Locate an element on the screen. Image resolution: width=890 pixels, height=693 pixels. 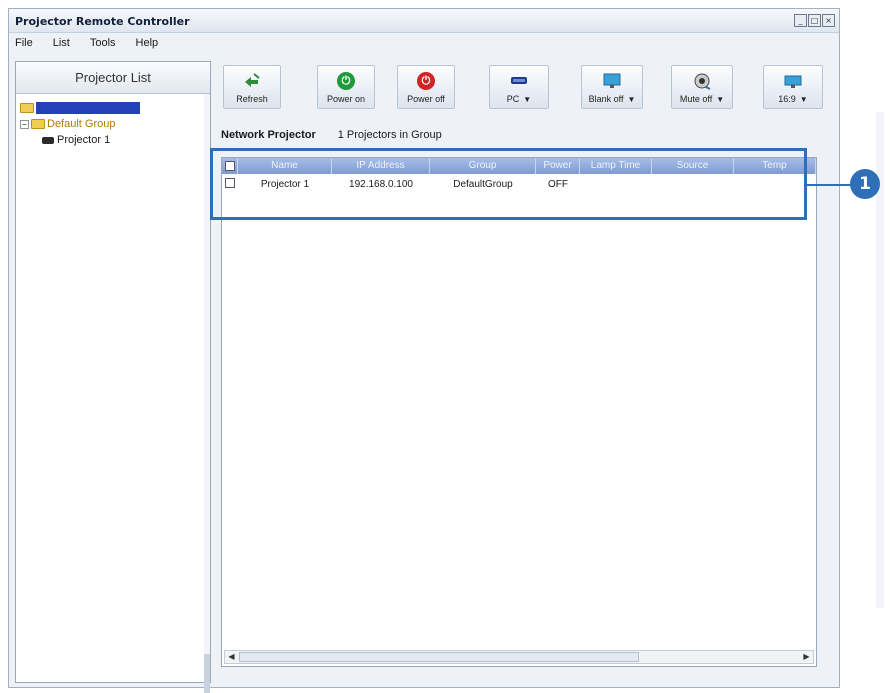
power-off-button: ⏻ Power off is located at coordinates (426, 87).